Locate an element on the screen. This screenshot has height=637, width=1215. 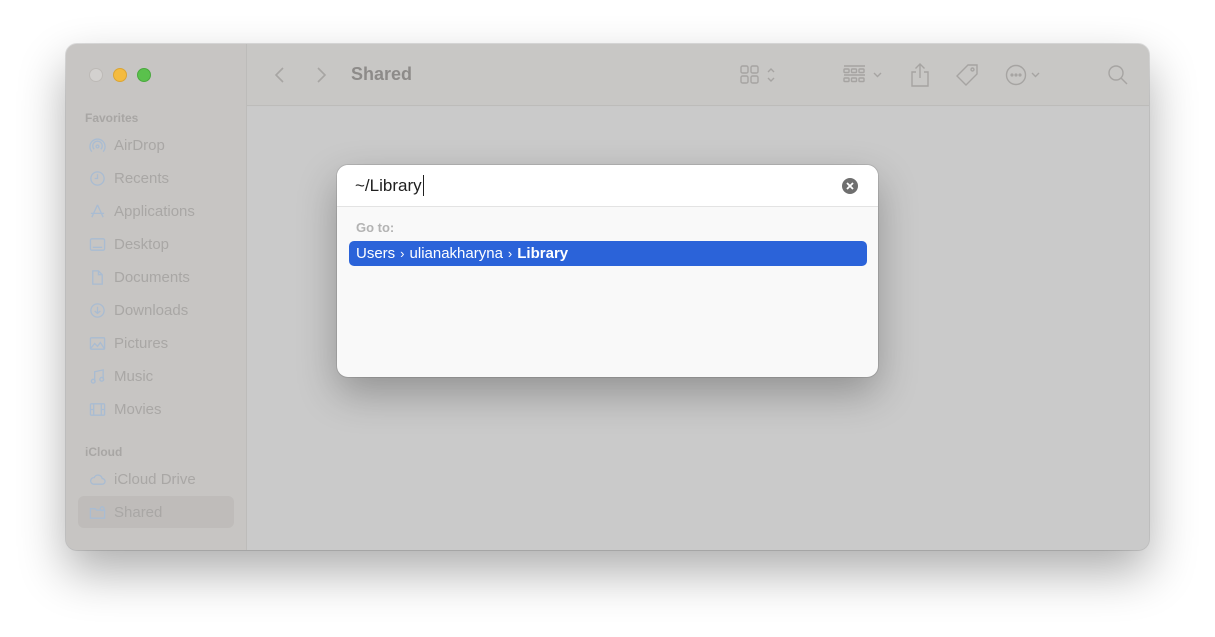
path-segment-current: Library is located at coordinates (543, 253).